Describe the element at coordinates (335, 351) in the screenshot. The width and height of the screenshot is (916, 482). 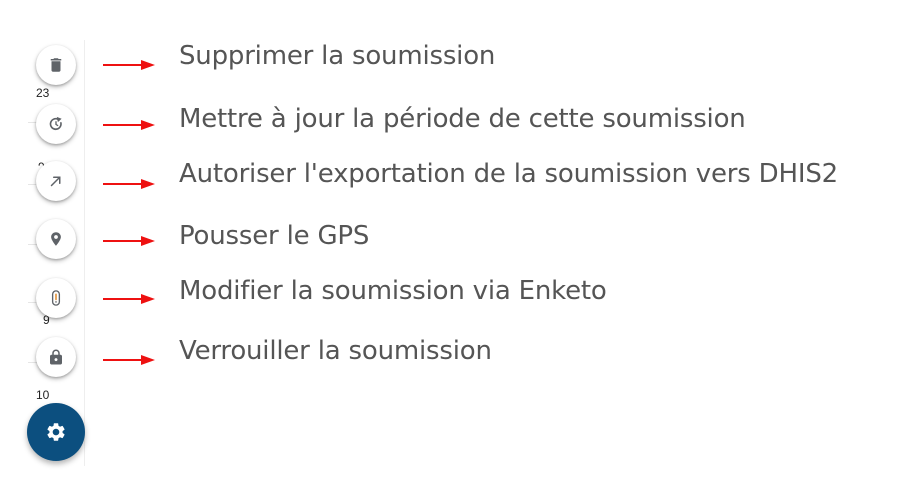
I see `lock-submission-label: Verrouiller la soumission` at that location.